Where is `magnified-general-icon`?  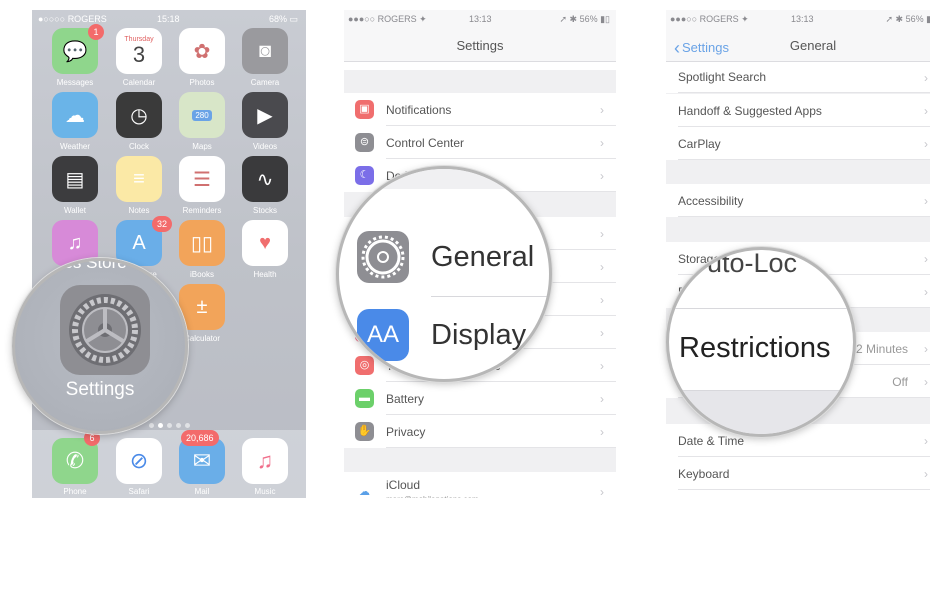 magnified-general-icon is located at coordinates (383, 257).